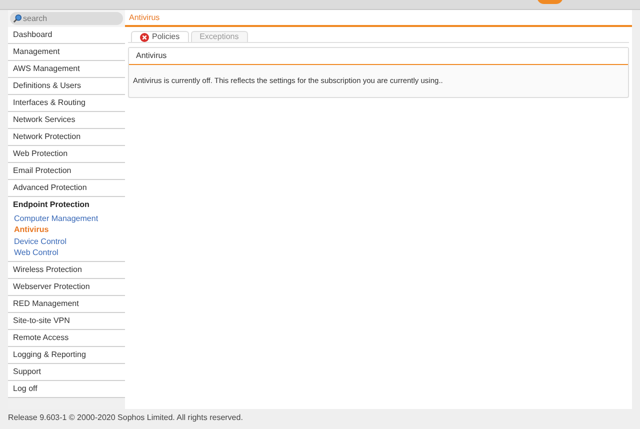 The width and height of the screenshot is (640, 429). What do you see at coordinates (144, 37) in the screenshot?
I see `error-icon` at bounding box center [144, 37].